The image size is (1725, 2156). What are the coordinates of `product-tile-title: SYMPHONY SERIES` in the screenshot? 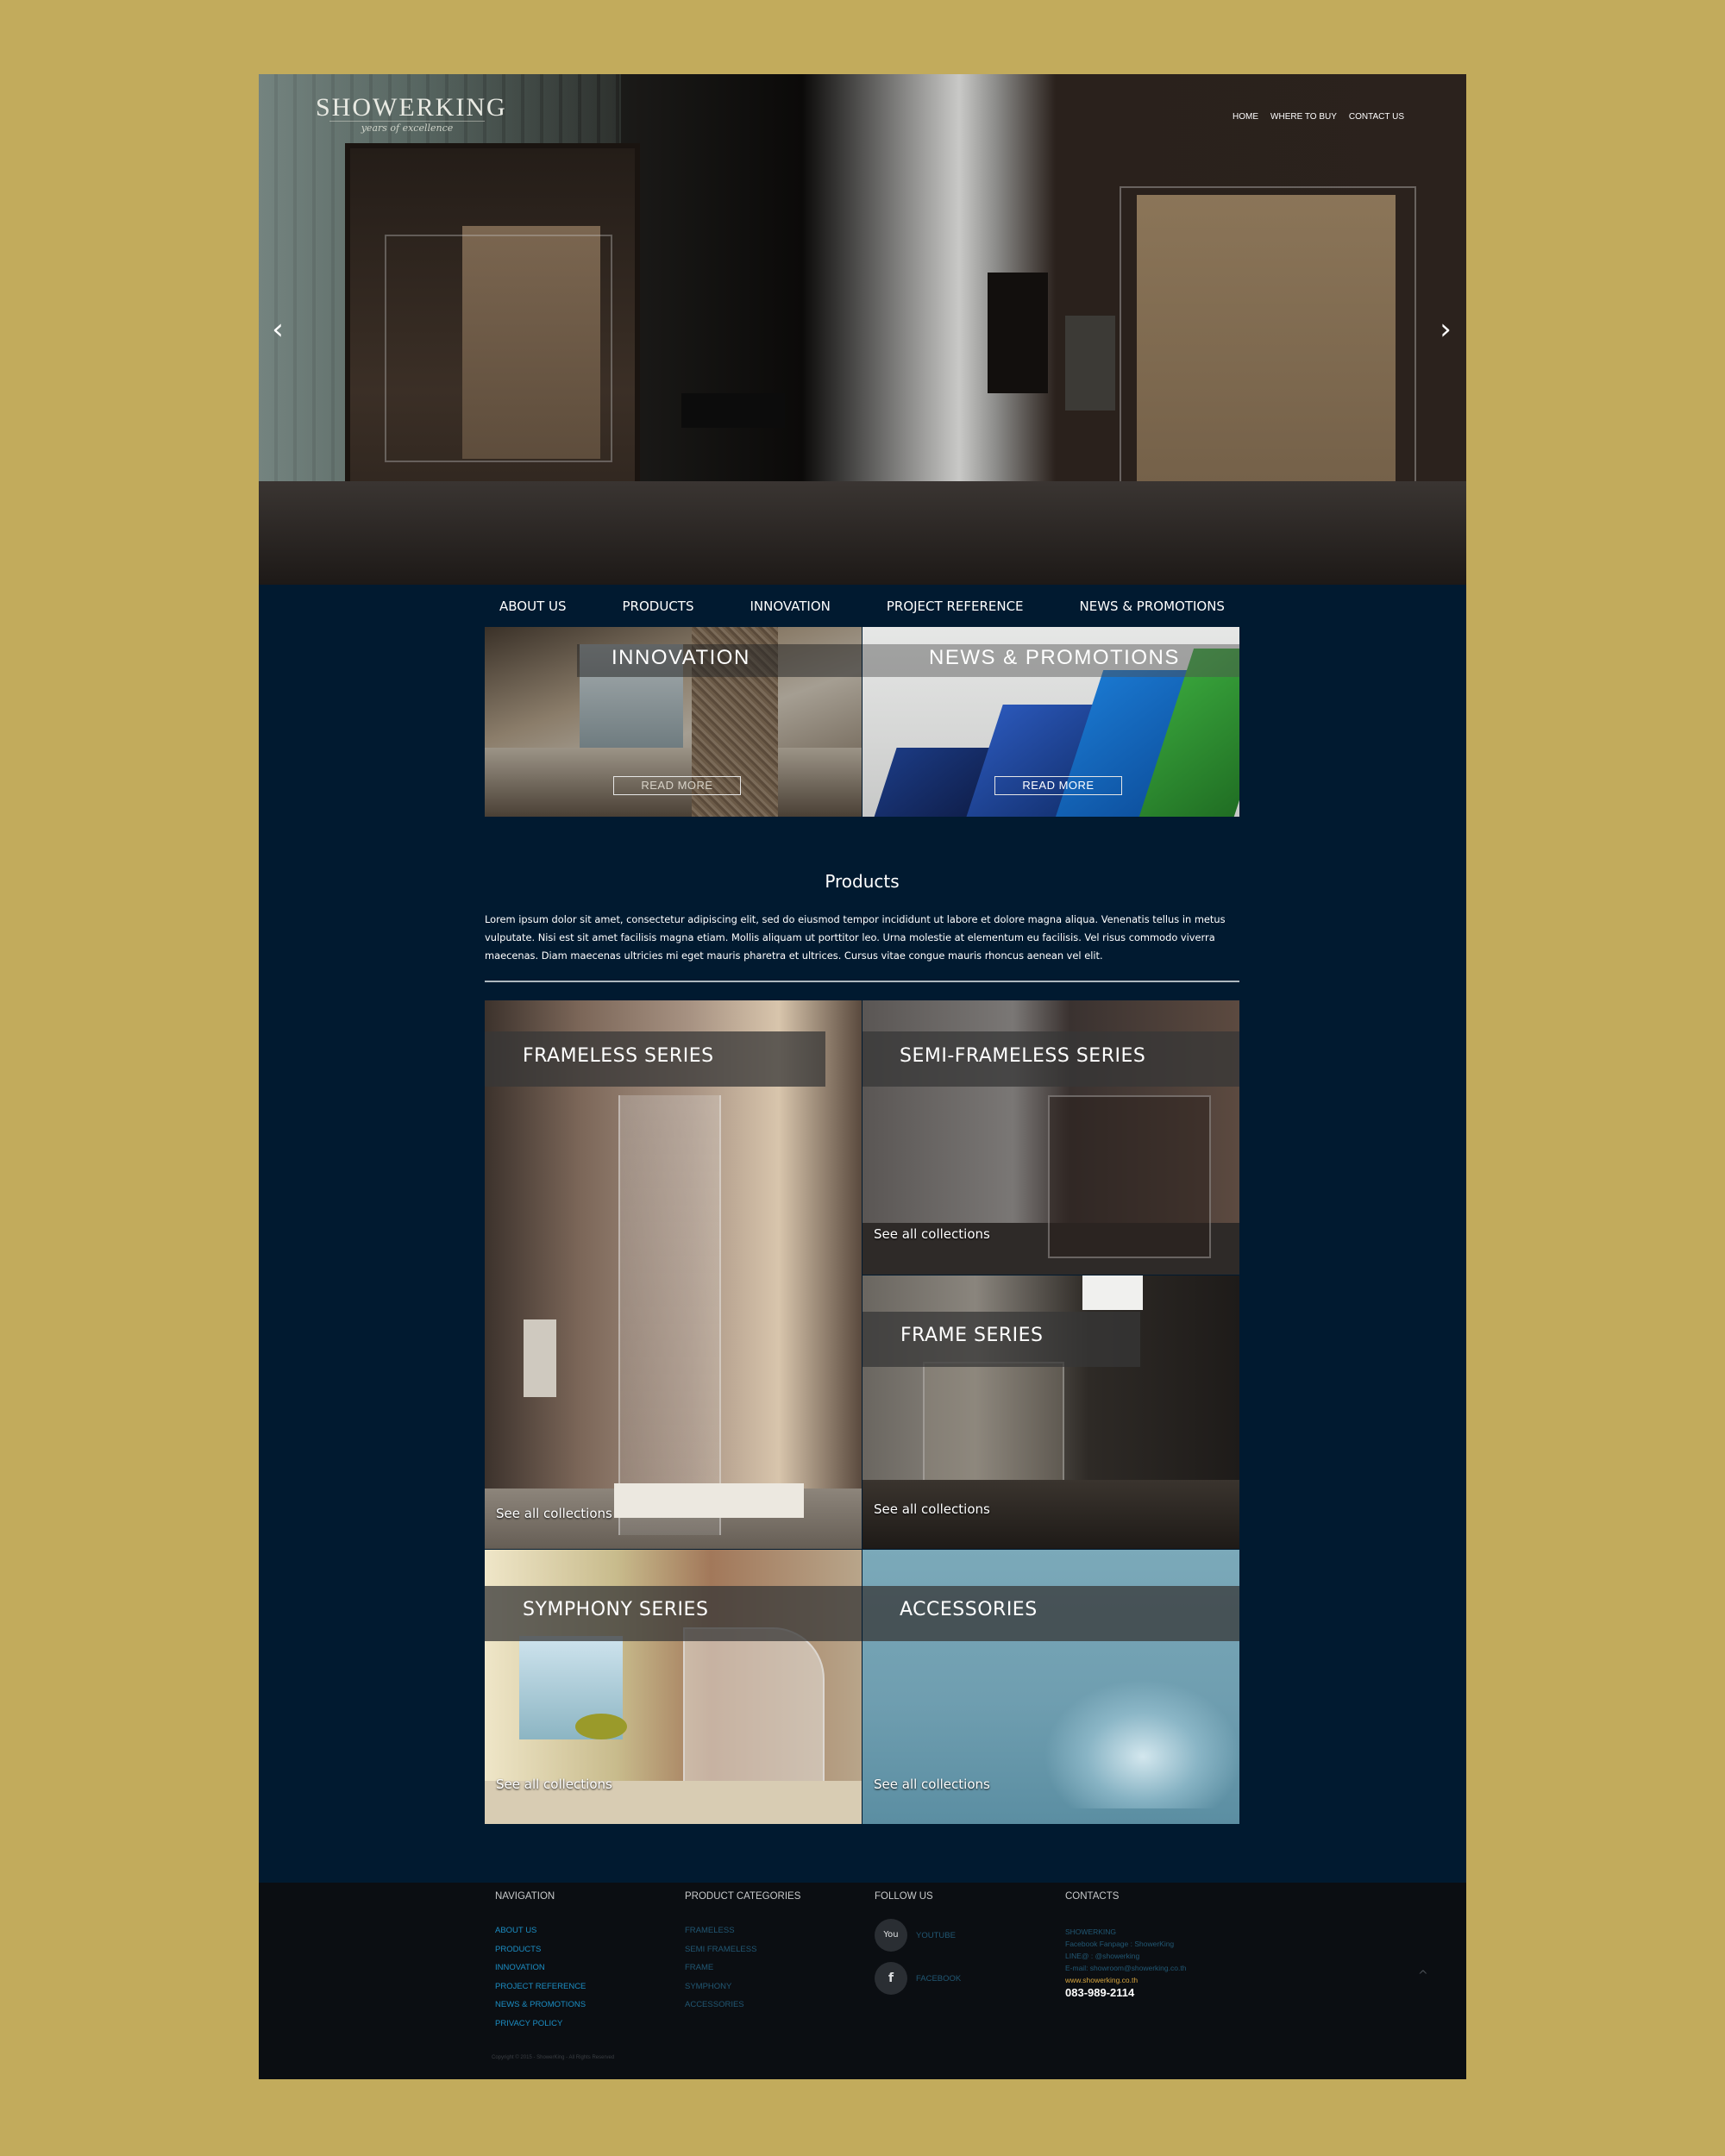 It's located at (616, 1609).